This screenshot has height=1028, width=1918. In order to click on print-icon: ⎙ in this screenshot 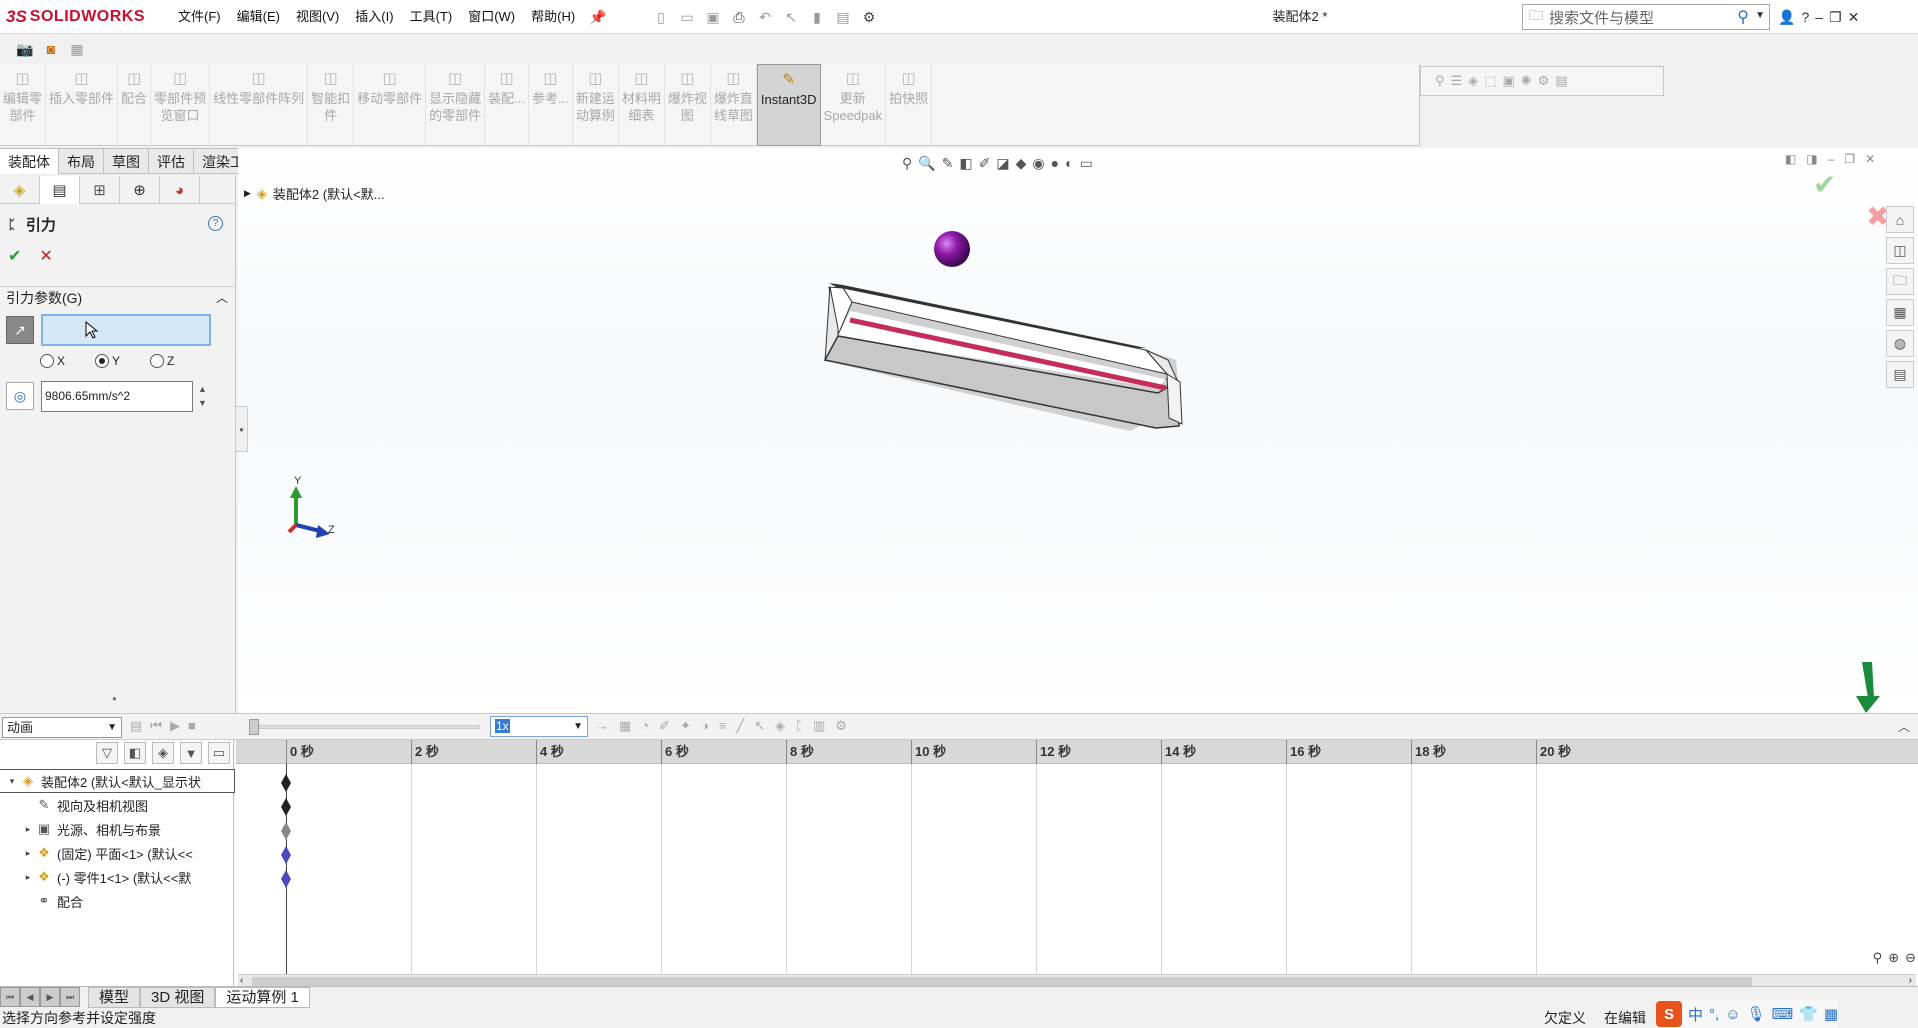, I will do `click(739, 17)`.